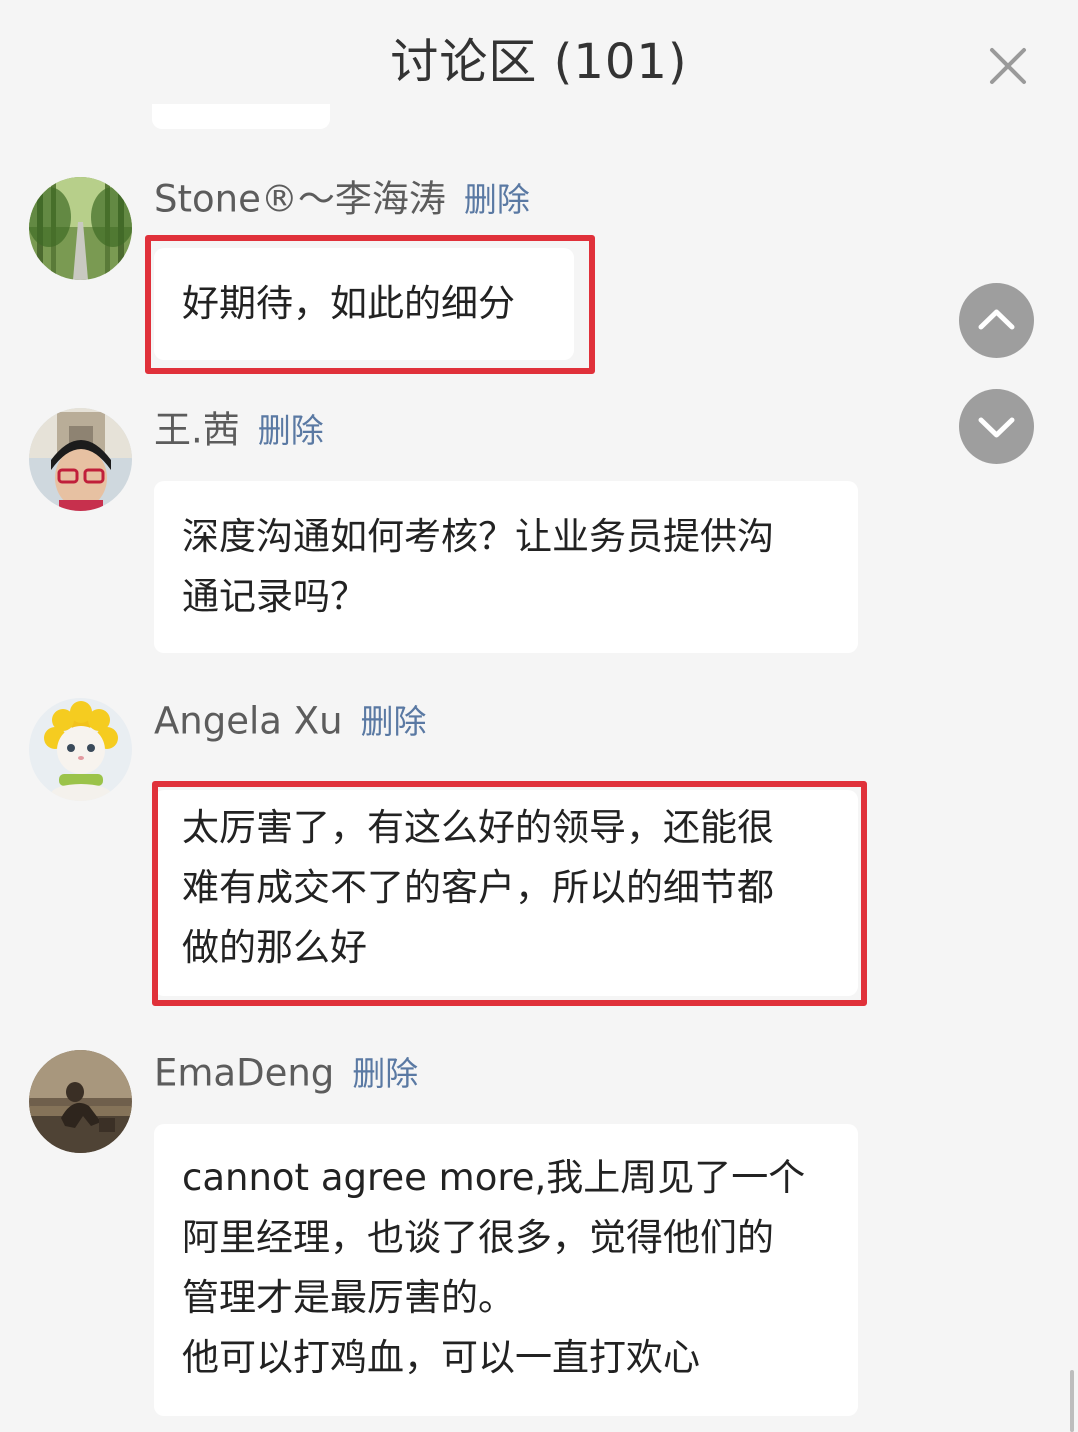 The height and width of the screenshot is (1432, 1078). What do you see at coordinates (244, 1073) in the screenshot?
I see `username: EmaDeng` at bounding box center [244, 1073].